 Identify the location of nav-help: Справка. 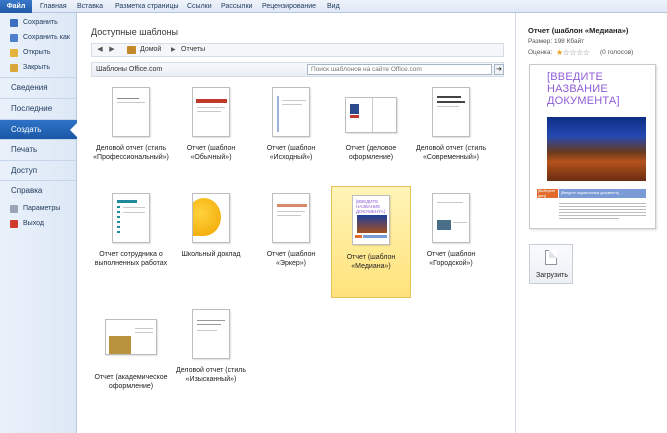
(38, 190).